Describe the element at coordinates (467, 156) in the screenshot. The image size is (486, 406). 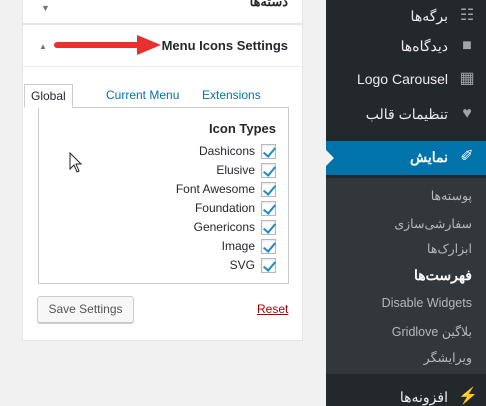
I see `appearance-brush-icon: ✐` at that location.